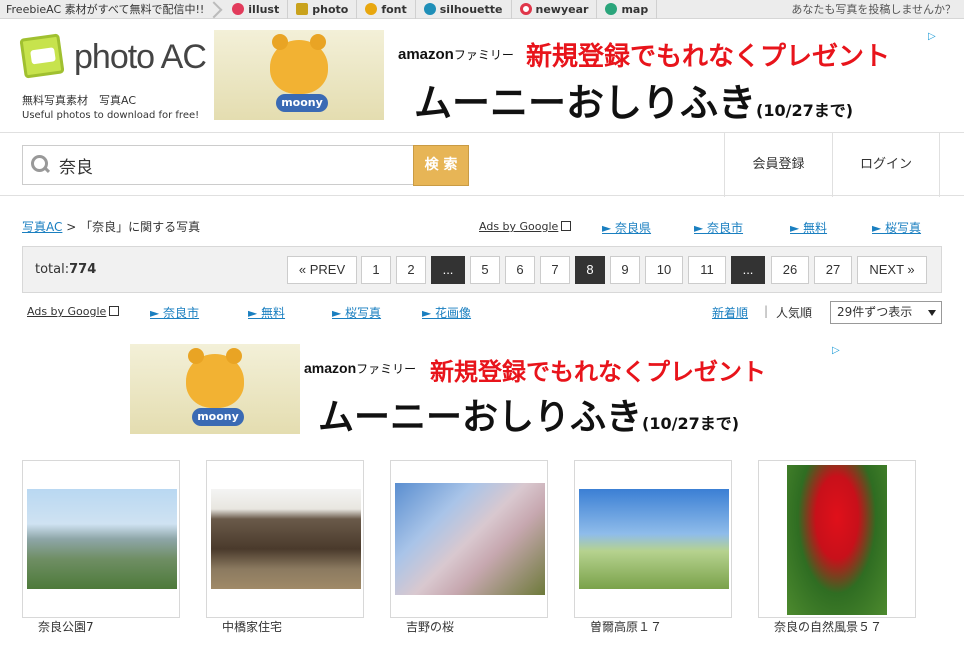  Describe the element at coordinates (42, 227) in the screenshot. I see `breadcrumb-home: 写真AC` at that location.